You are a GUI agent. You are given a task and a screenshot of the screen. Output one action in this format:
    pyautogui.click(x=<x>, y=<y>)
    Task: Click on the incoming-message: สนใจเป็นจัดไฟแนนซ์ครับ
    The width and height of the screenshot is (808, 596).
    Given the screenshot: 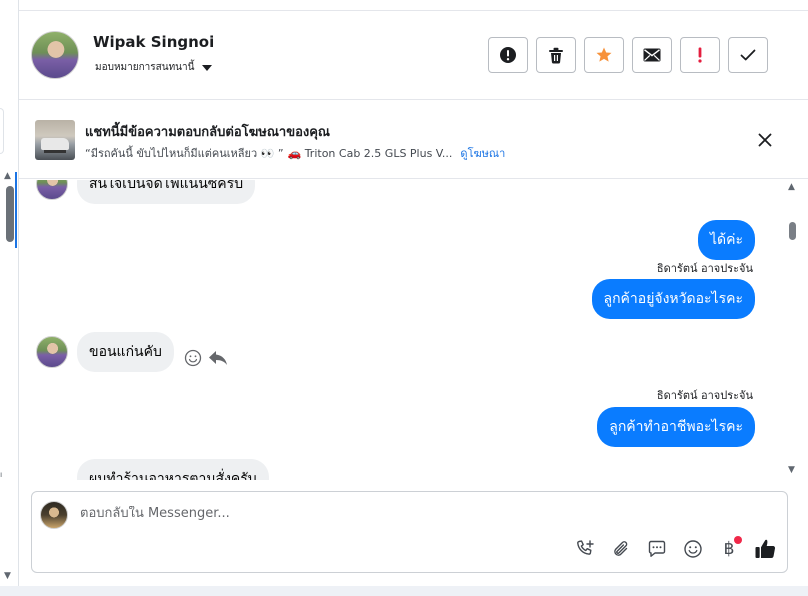 What is the action you would take?
    pyautogui.click(x=146, y=192)
    